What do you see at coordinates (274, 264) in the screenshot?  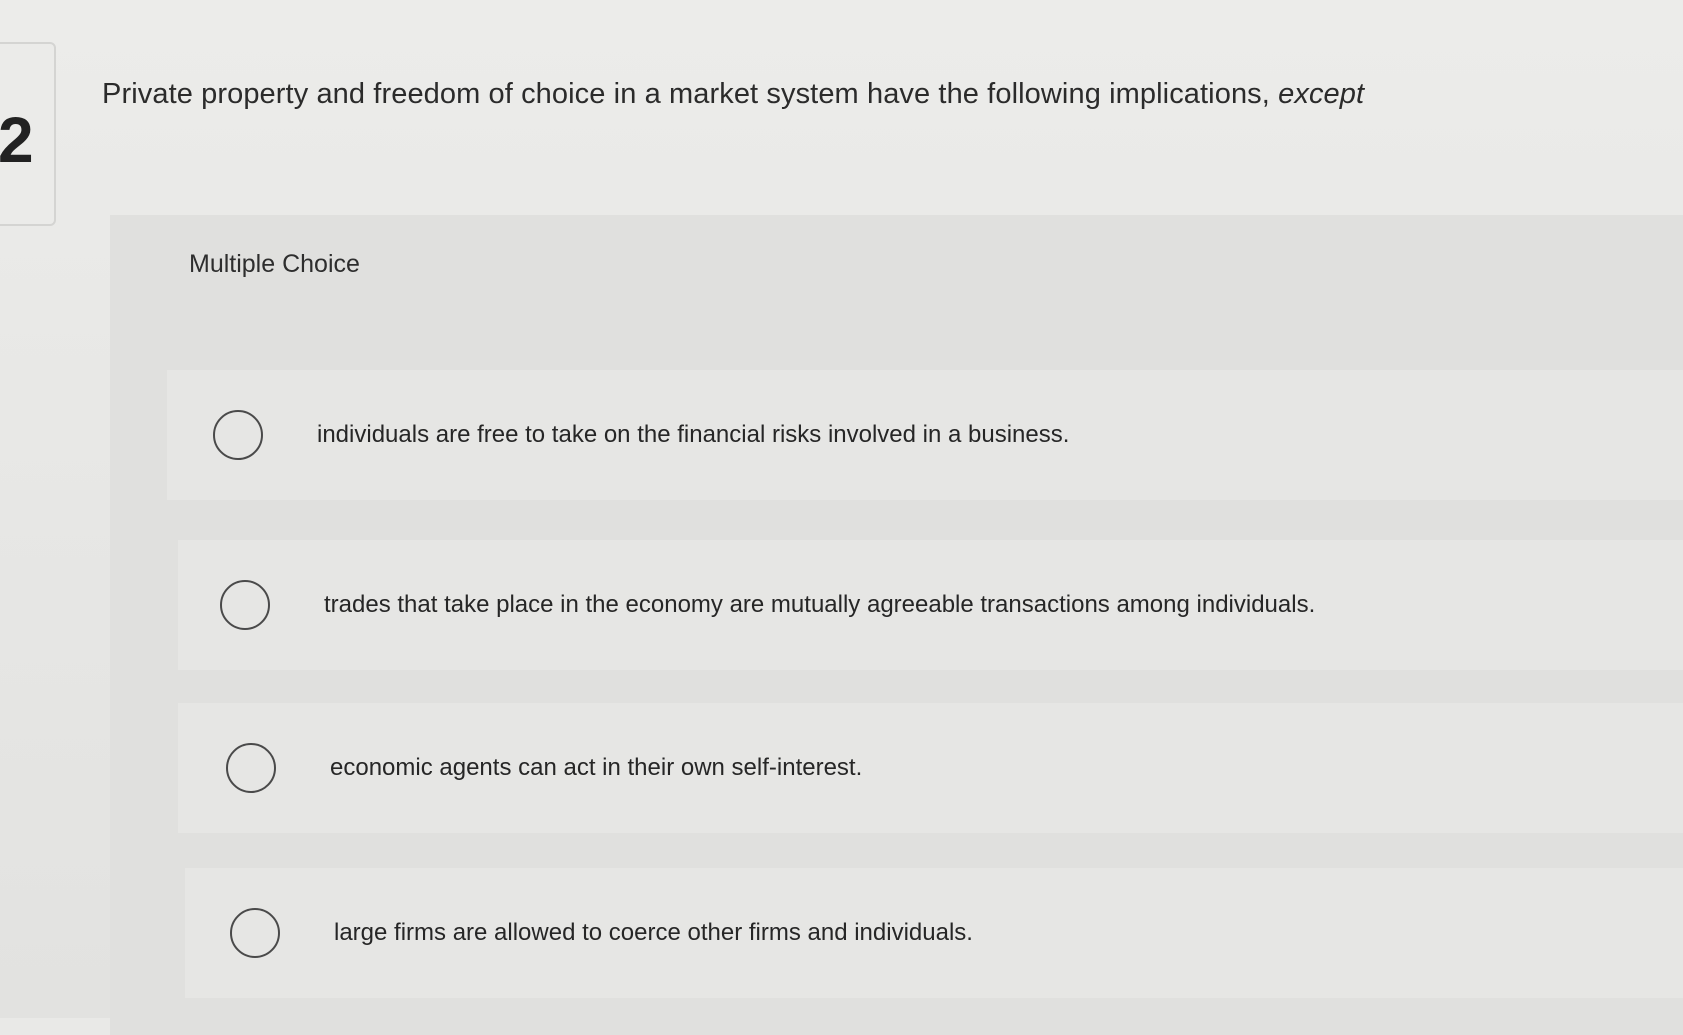 I see `choices-type-label: Multiple Choice` at bounding box center [274, 264].